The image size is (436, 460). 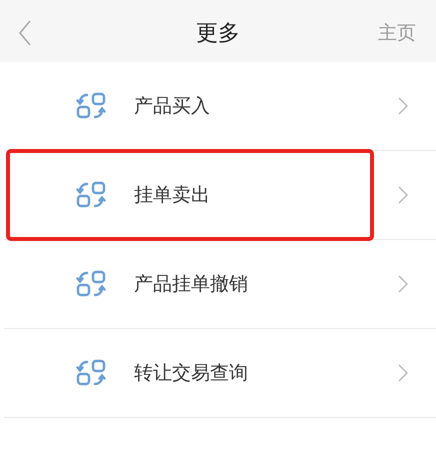 I want to click on item-label: 产品挂单撤销, so click(x=191, y=284).